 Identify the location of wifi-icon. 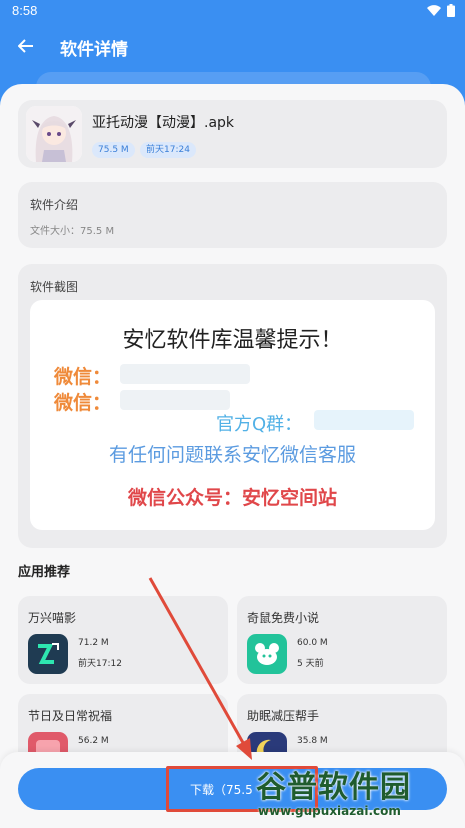
(434, 10).